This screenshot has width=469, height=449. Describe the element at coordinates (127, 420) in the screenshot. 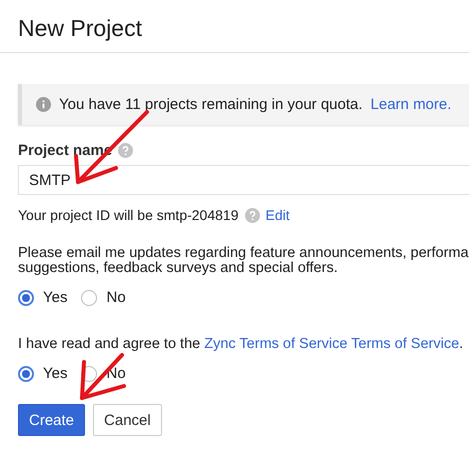

I see `cancel-button: Cancel` at that location.